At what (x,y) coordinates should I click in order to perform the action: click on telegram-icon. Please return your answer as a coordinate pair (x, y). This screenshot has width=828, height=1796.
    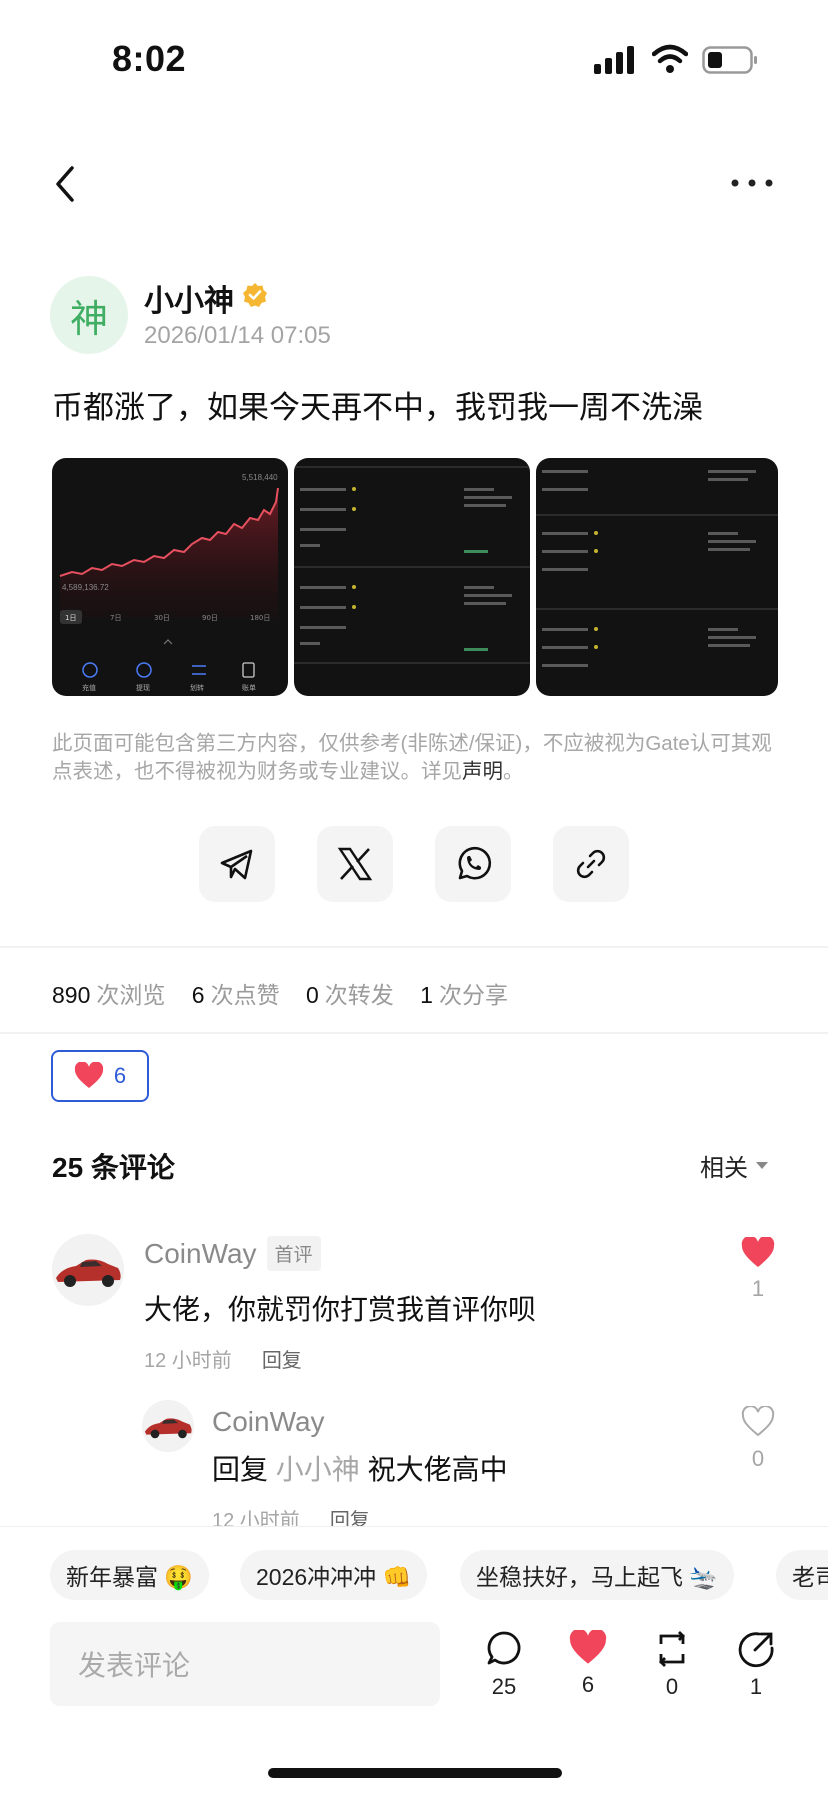
    Looking at the image, I should click on (236, 864).